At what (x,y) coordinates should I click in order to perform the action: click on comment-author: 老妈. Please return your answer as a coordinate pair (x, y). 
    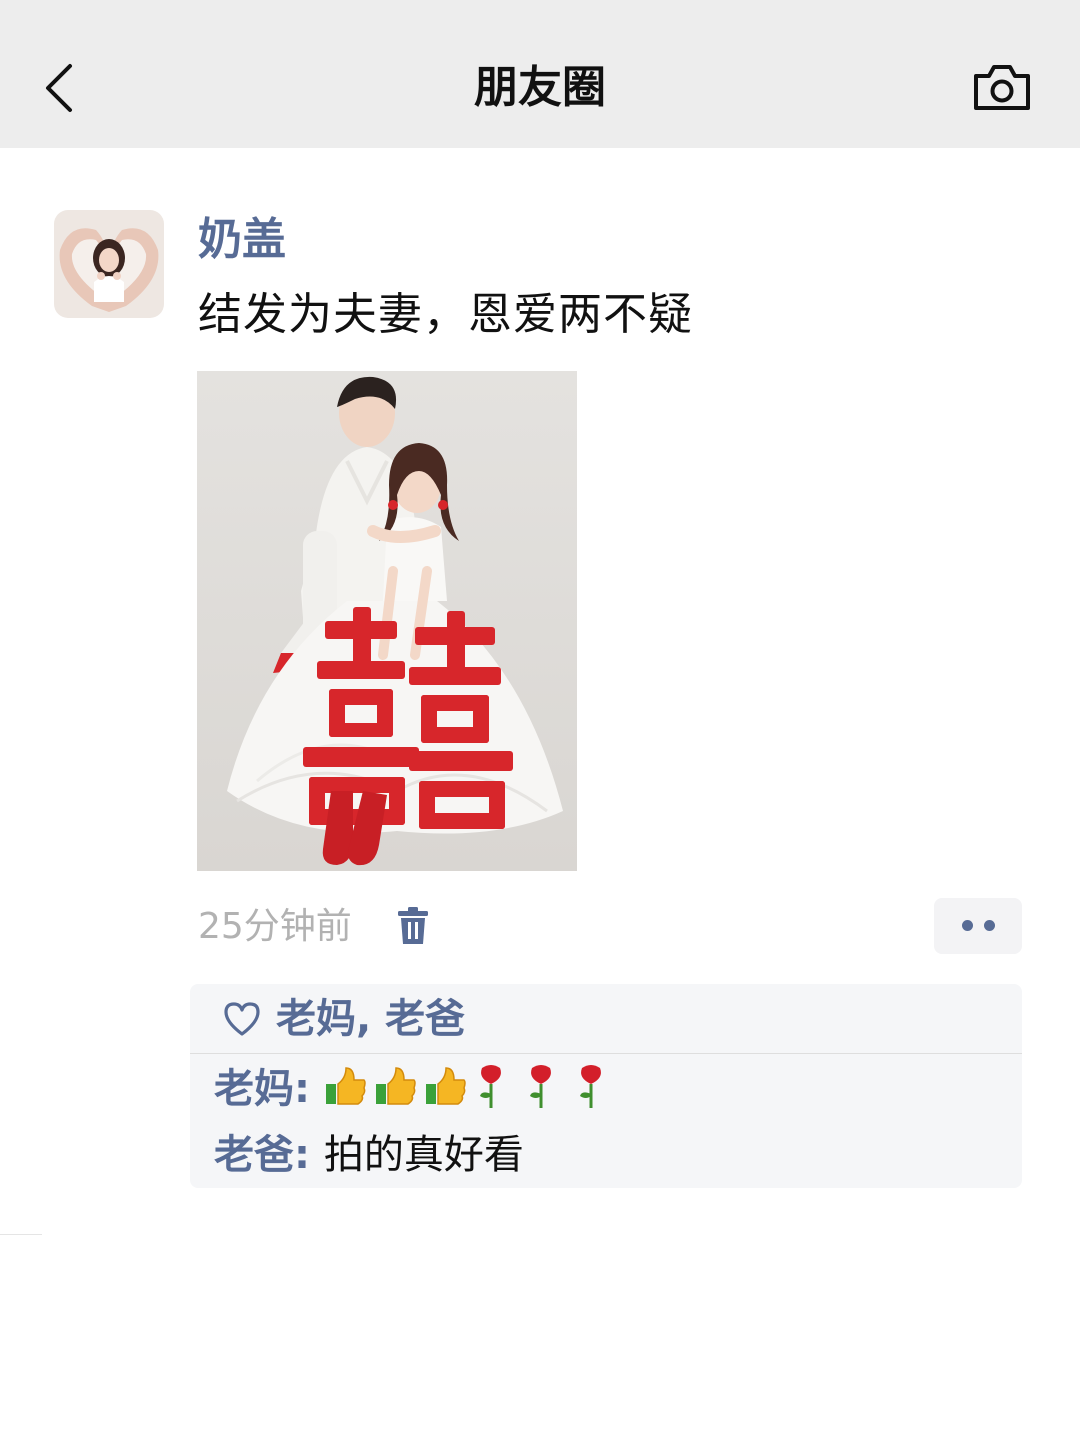
    Looking at the image, I should click on (254, 1089).